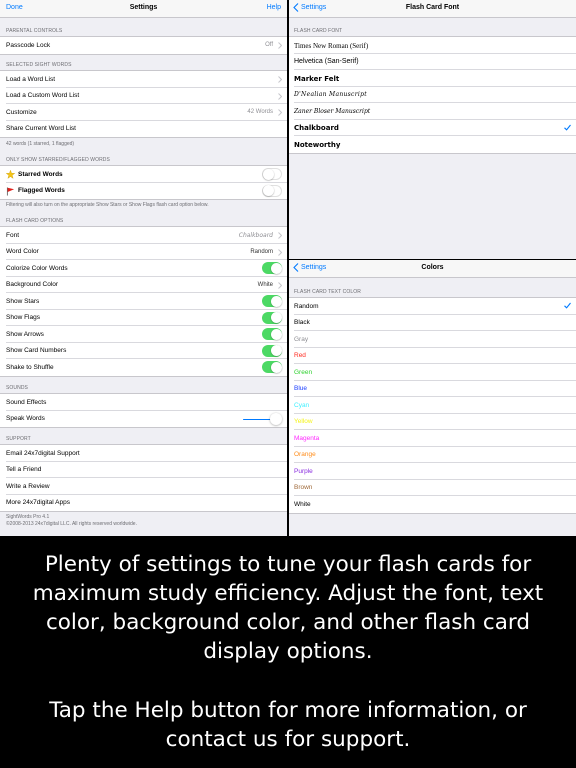 The height and width of the screenshot is (768, 576). What do you see at coordinates (146, 285) in the screenshot?
I see `background-color-row: Background Color White` at bounding box center [146, 285].